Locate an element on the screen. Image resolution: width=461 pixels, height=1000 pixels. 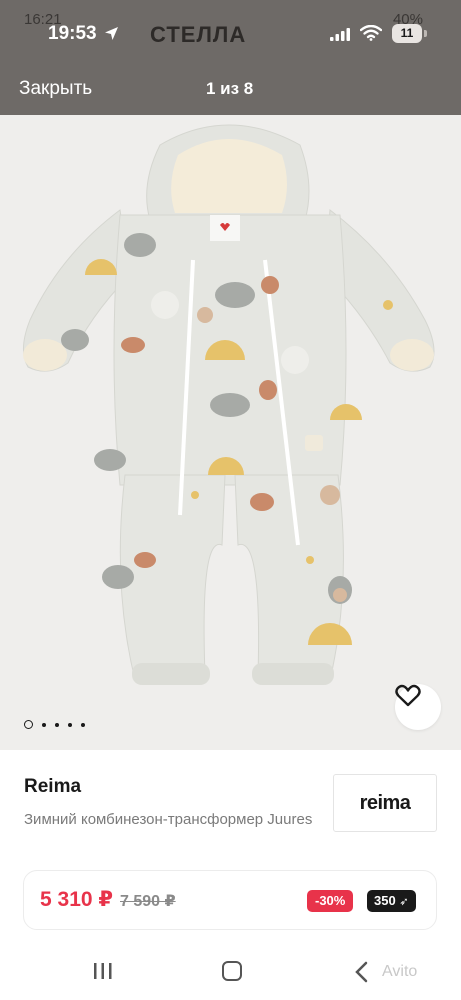
product-description: Зимний комбинезон-трансформер Juures is located at coordinates (168, 819).